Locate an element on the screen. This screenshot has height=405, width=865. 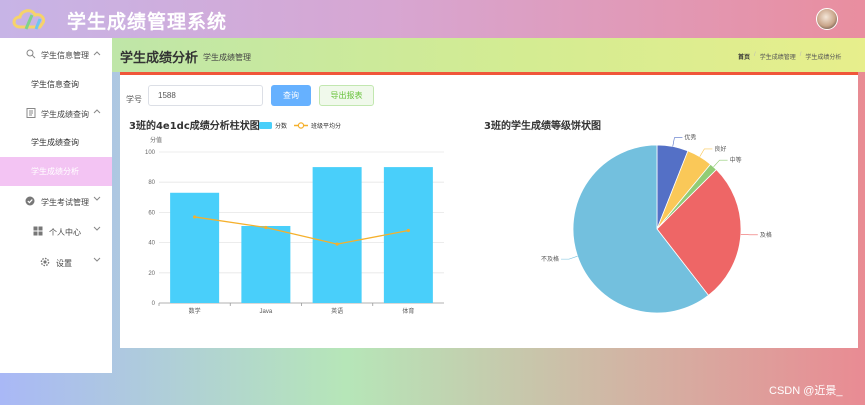
sidebar-group-label: 设置 is located at coordinates (64, 263).